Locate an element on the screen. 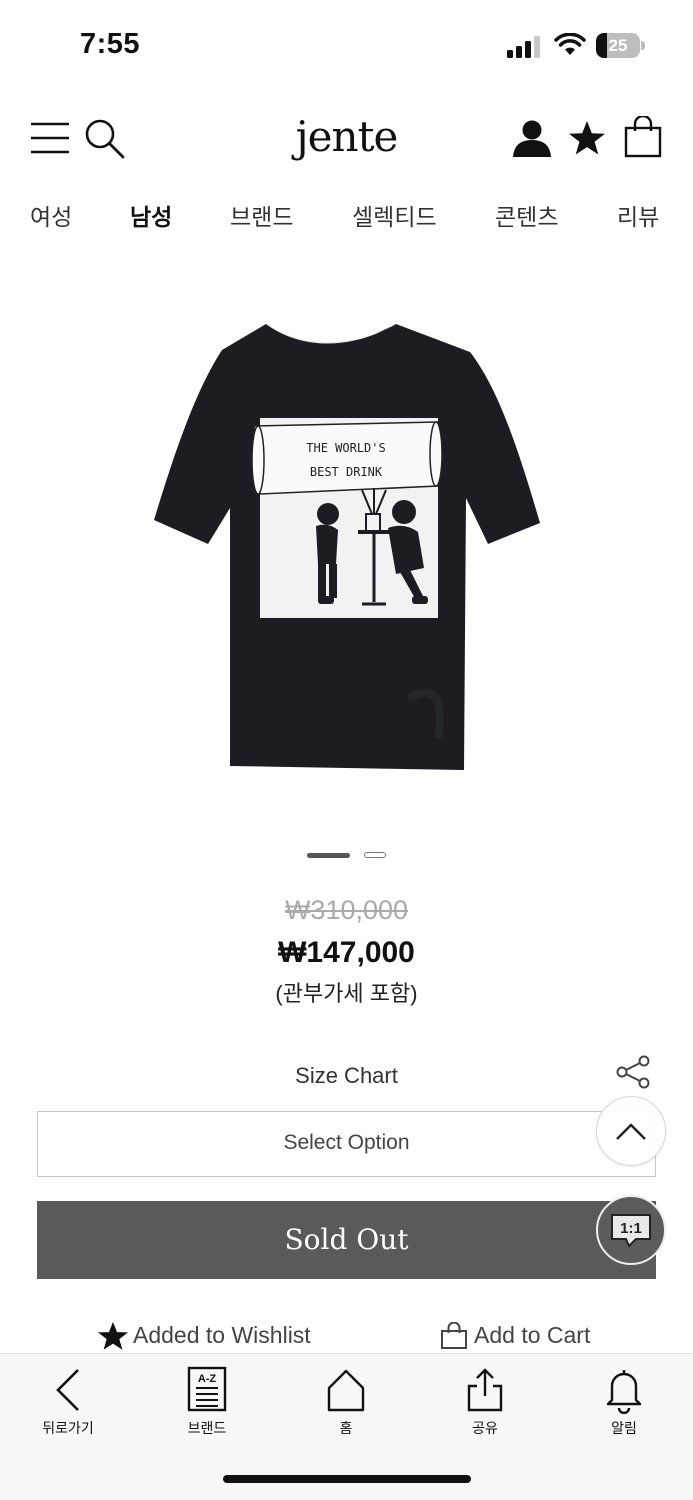 This screenshot has height=1500, width=693. tab-contents: 콘텐츠 is located at coordinates (526, 215).